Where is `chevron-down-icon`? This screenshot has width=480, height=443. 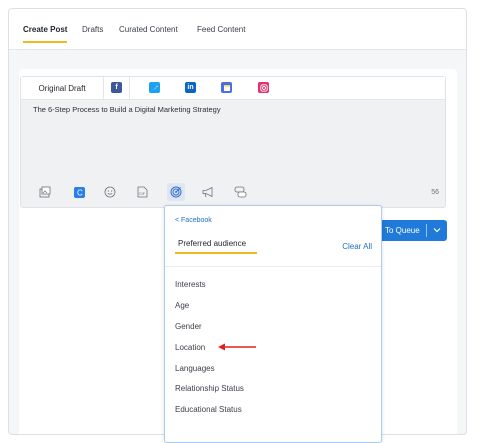 chevron-down-icon is located at coordinates (437, 230).